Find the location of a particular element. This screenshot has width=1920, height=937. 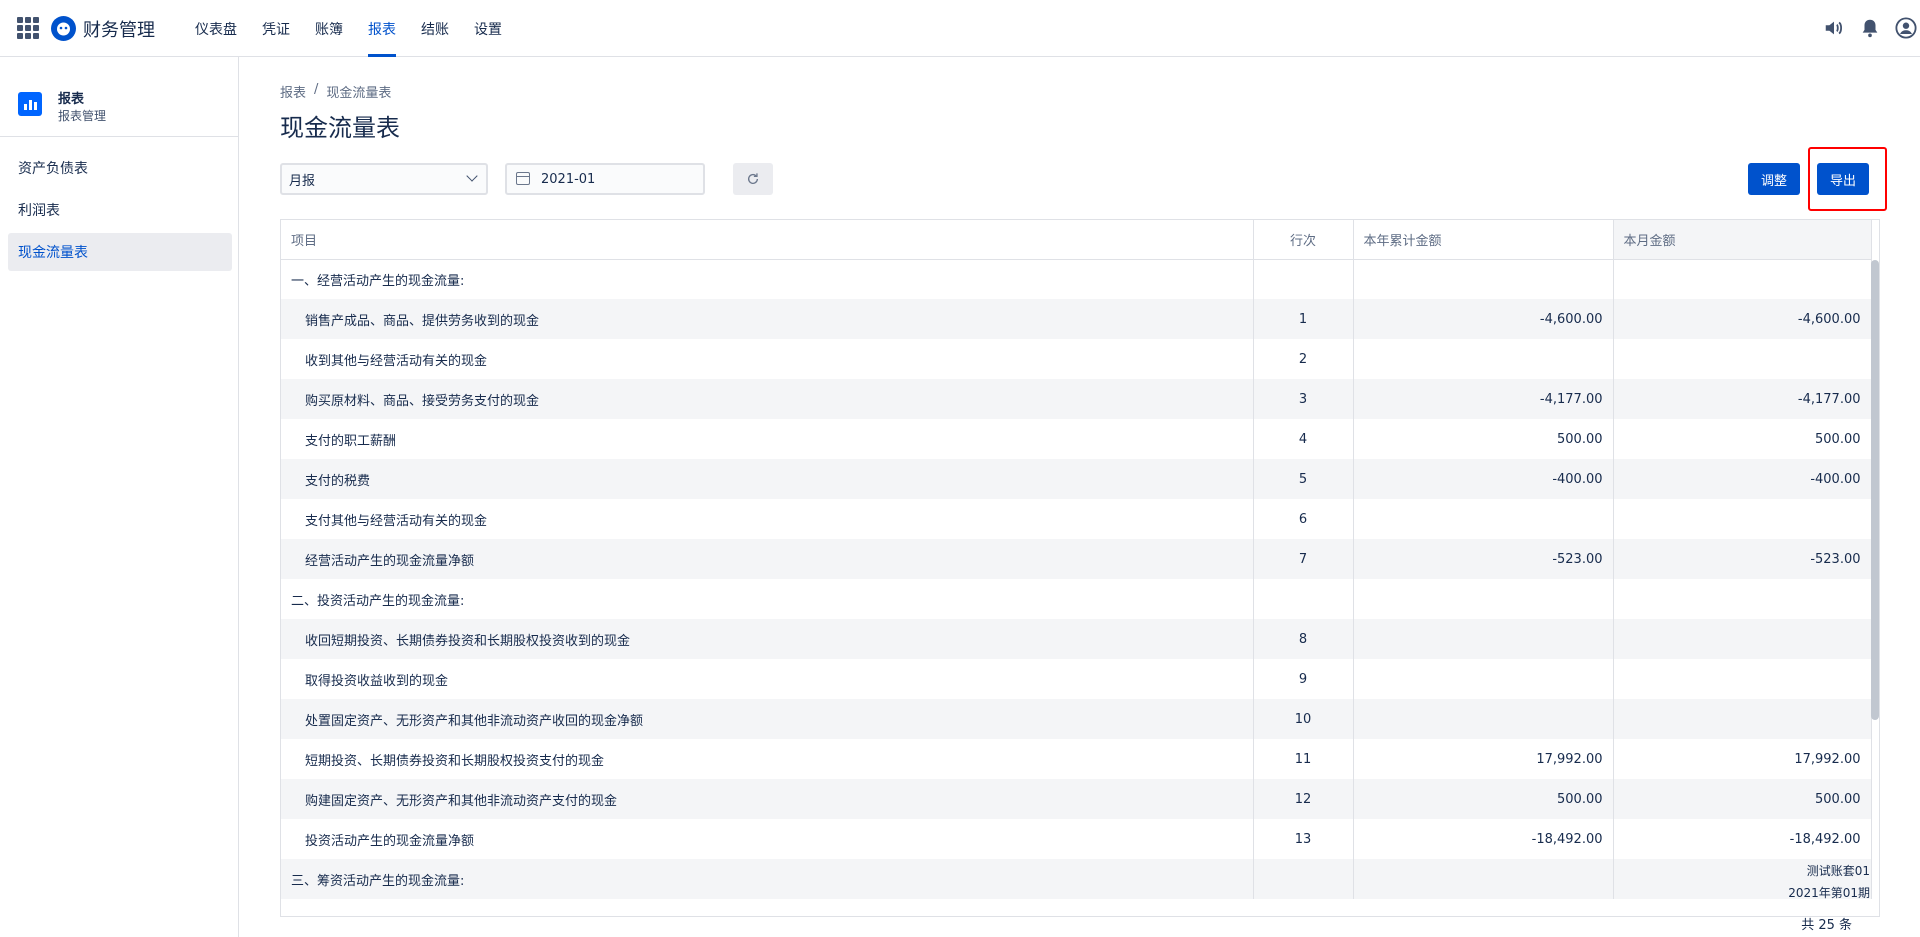

cell-item: 购建固定资产、无形资产和其他非流动资产支付的现金 is located at coordinates (767, 799).